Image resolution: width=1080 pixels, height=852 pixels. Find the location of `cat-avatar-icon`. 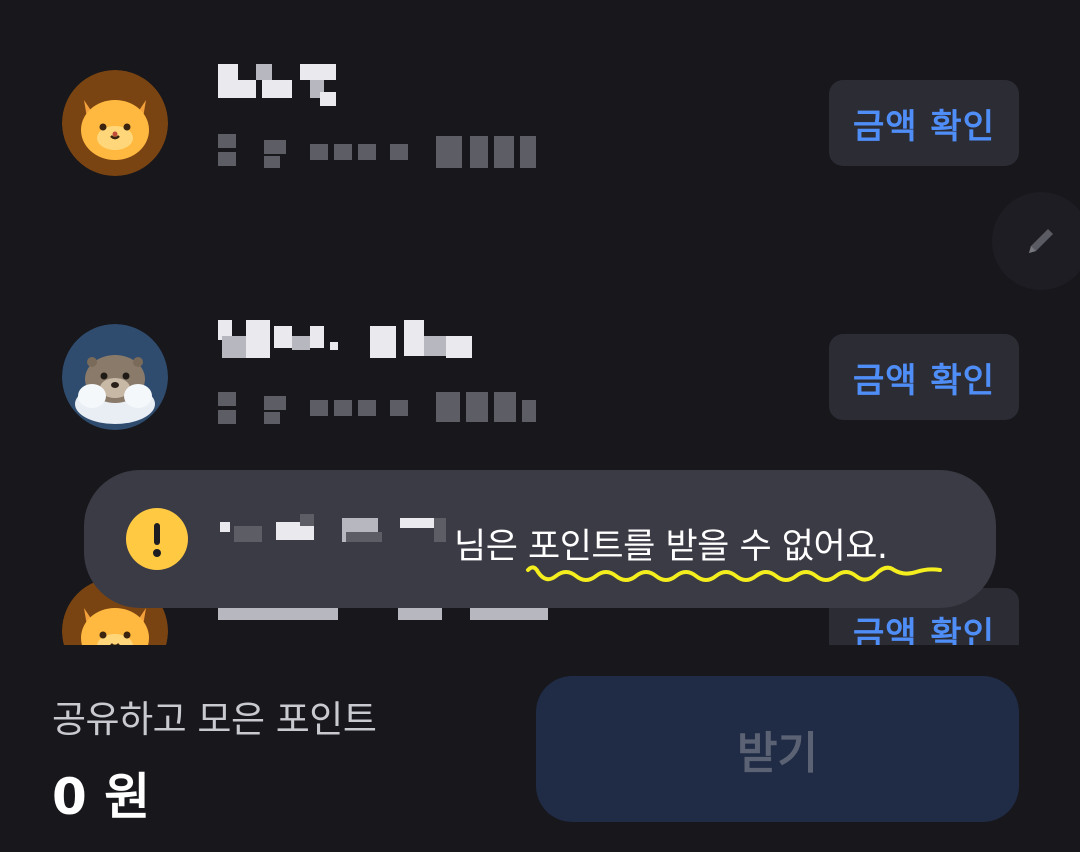

cat-avatar-icon is located at coordinates (115, 123).